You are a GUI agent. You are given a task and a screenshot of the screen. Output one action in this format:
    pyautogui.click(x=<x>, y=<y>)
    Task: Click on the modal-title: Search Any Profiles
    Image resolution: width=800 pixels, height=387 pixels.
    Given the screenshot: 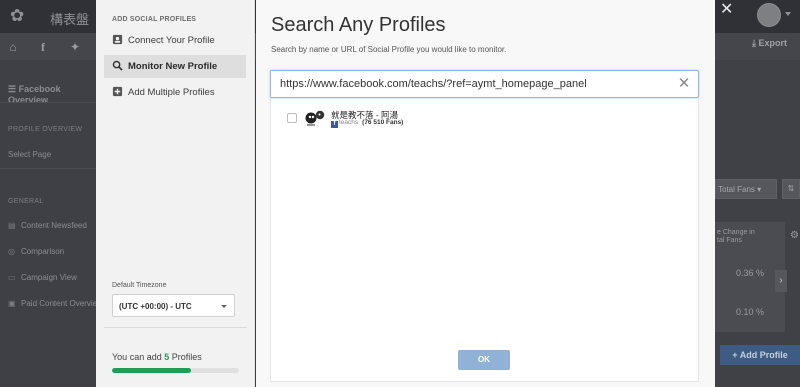 What is the action you would take?
    pyautogui.click(x=358, y=25)
    